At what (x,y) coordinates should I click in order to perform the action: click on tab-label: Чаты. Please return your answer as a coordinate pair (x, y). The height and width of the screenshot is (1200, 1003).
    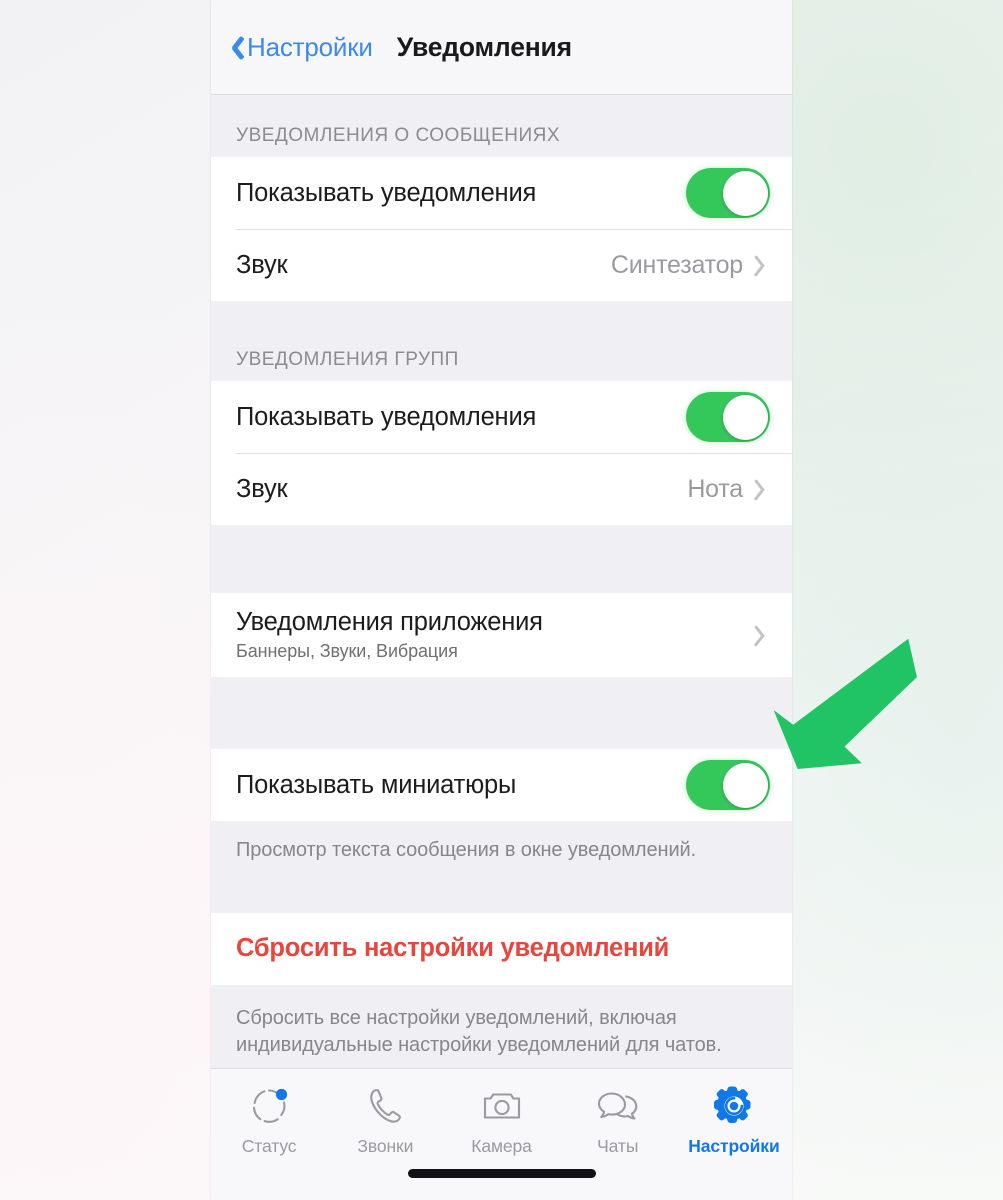
    Looking at the image, I should click on (618, 1146).